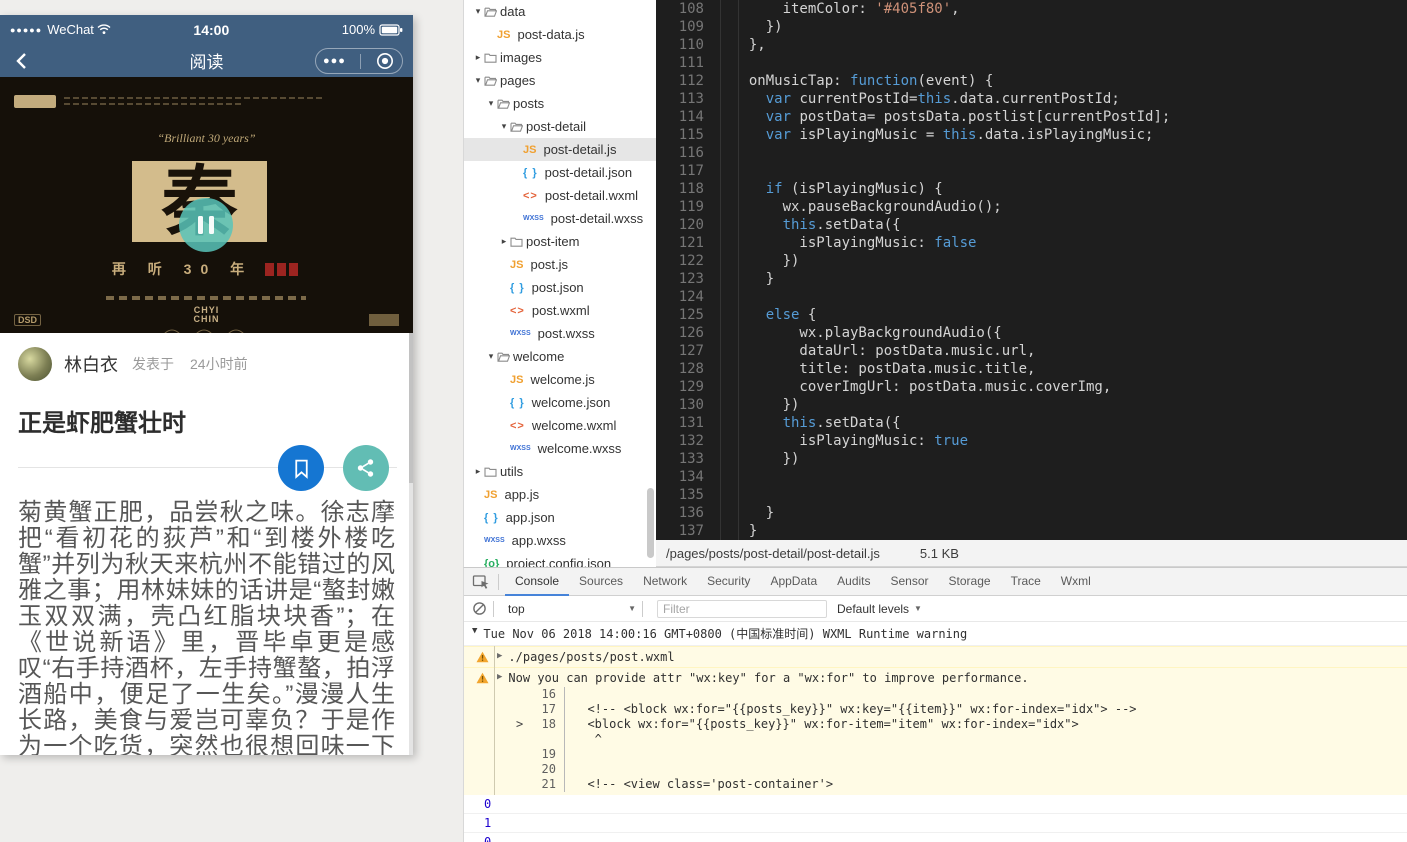  Describe the element at coordinates (359, 61) in the screenshot. I see `capsule-menu: ●●●` at that location.